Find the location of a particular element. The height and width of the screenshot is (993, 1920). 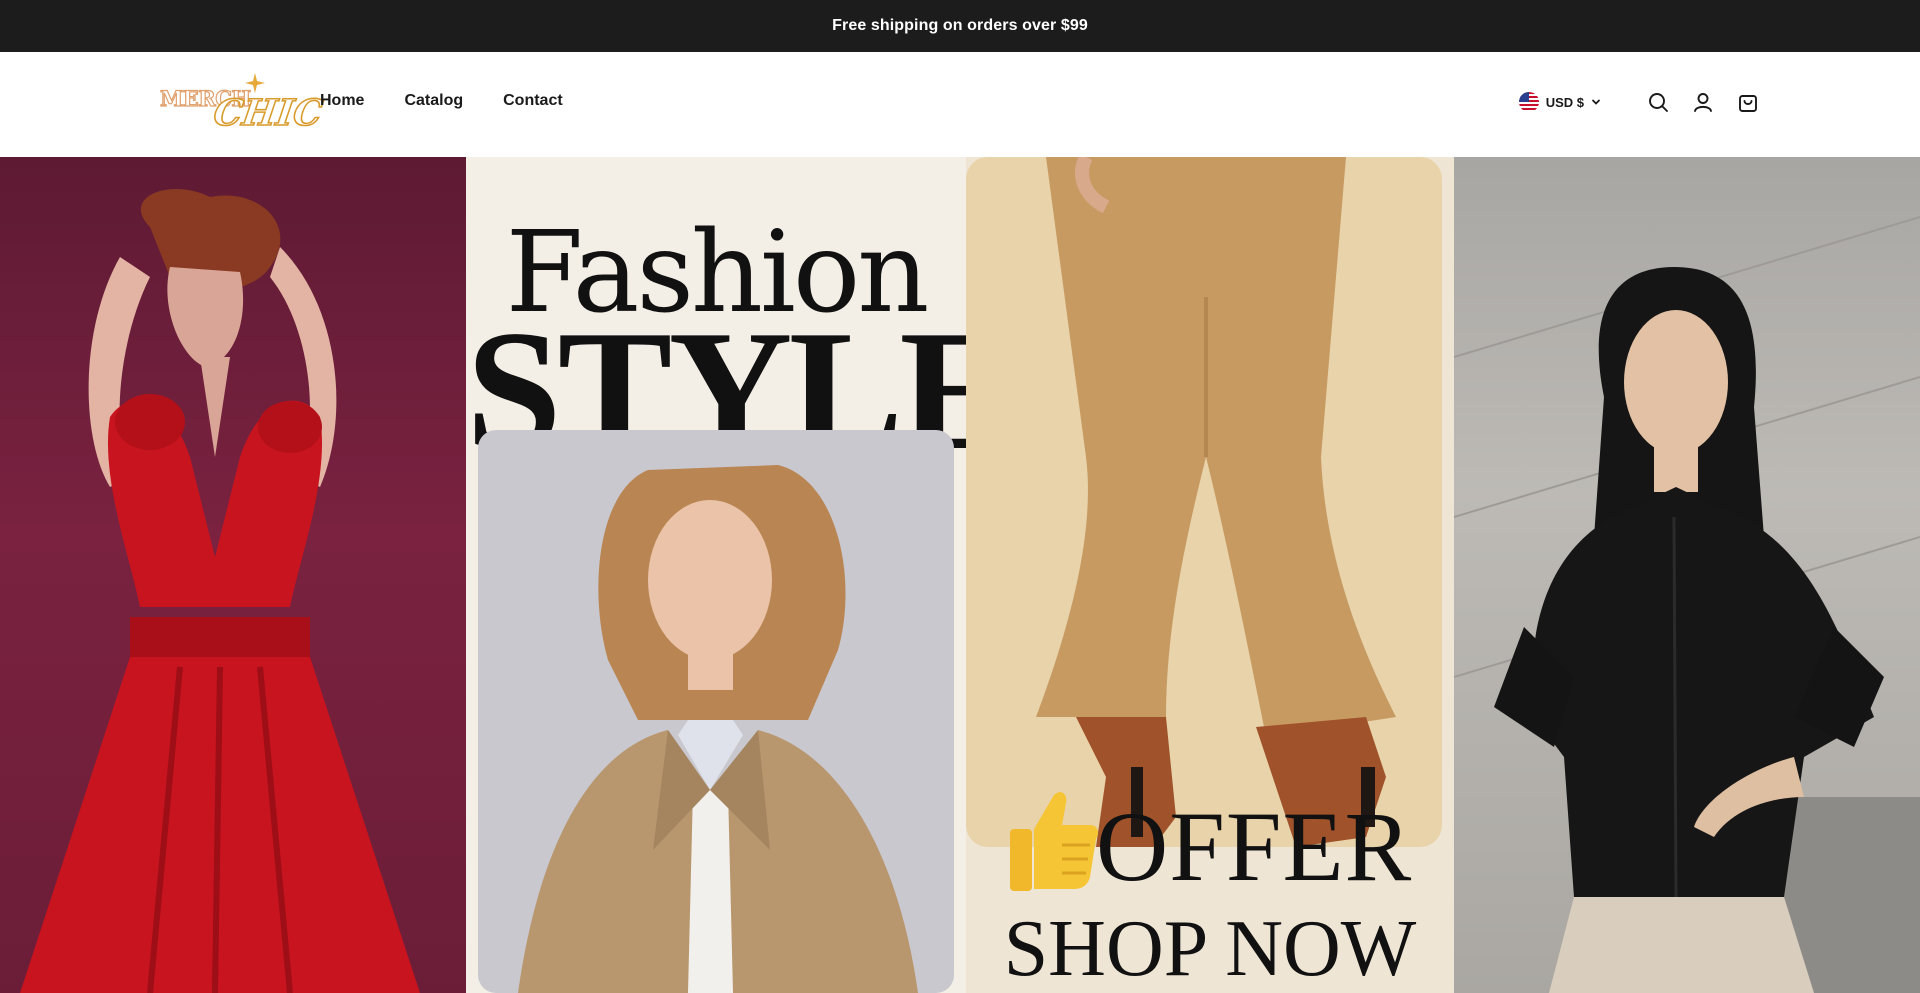

store-logo: MERCH CHIC is located at coordinates (242, 103).